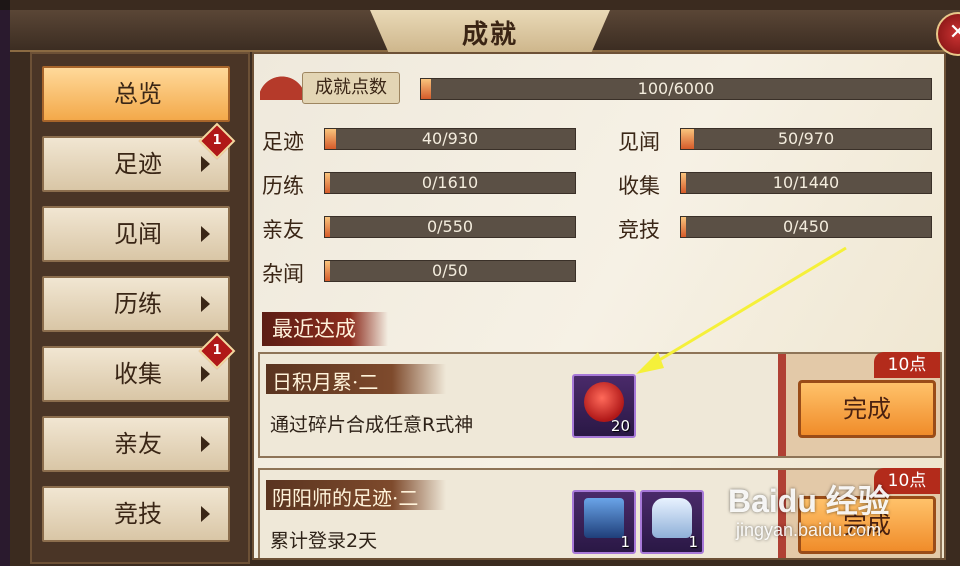  I want to click on watermark: Baidu 经验 jingyan.baidu.com, so click(838, 516).